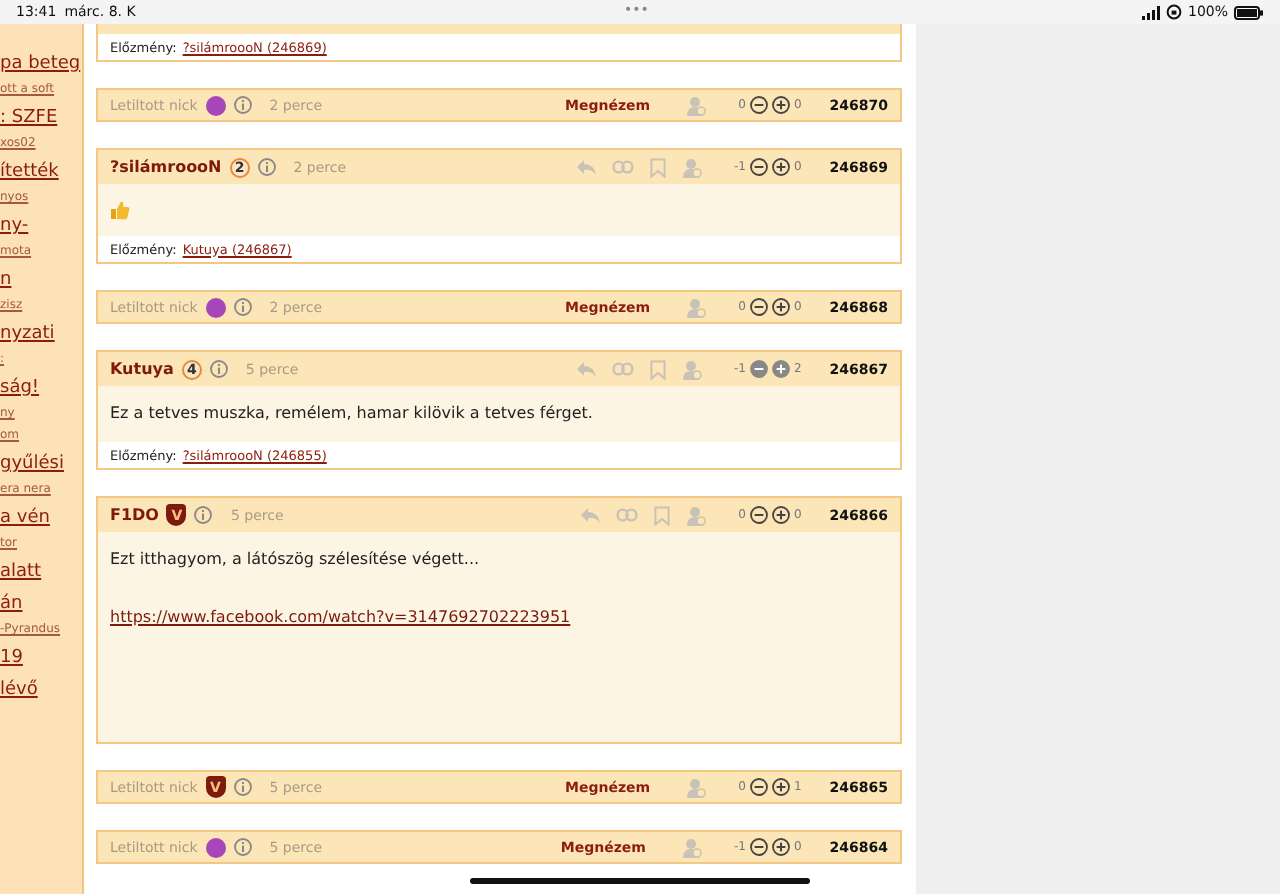 This screenshot has height=894, width=1280. Describe the element at coordinates (41, 573) in the screenshot. I see `topic-link: alatt` at that location.